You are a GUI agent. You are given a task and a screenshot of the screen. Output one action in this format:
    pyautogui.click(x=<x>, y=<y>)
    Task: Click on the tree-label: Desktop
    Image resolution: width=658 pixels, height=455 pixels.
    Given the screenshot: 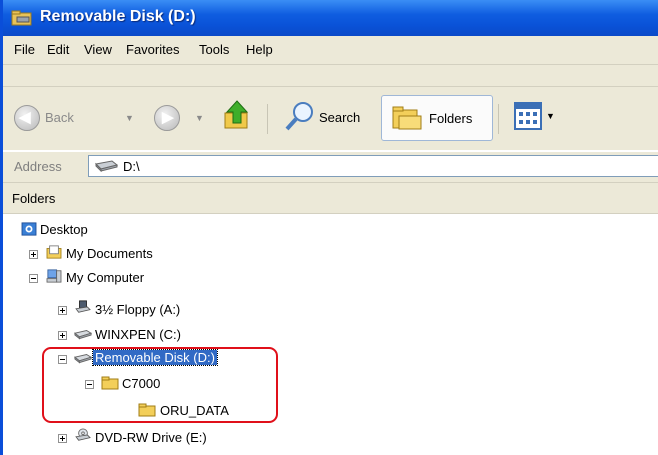 What is the action you would take?
    pyautogui.click(x=64, y=229)
    